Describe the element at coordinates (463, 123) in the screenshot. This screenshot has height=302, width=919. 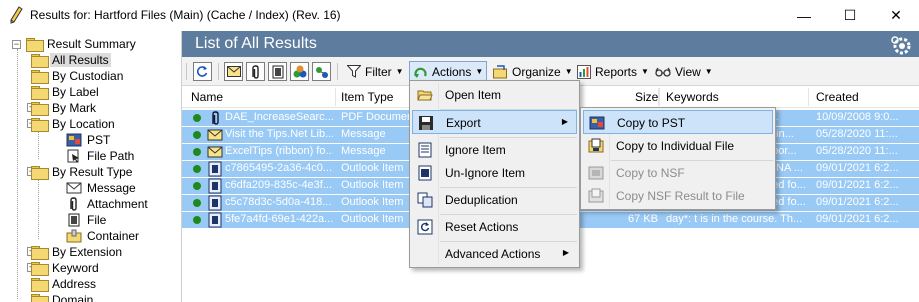
I see `menu-label: Export` at that location.